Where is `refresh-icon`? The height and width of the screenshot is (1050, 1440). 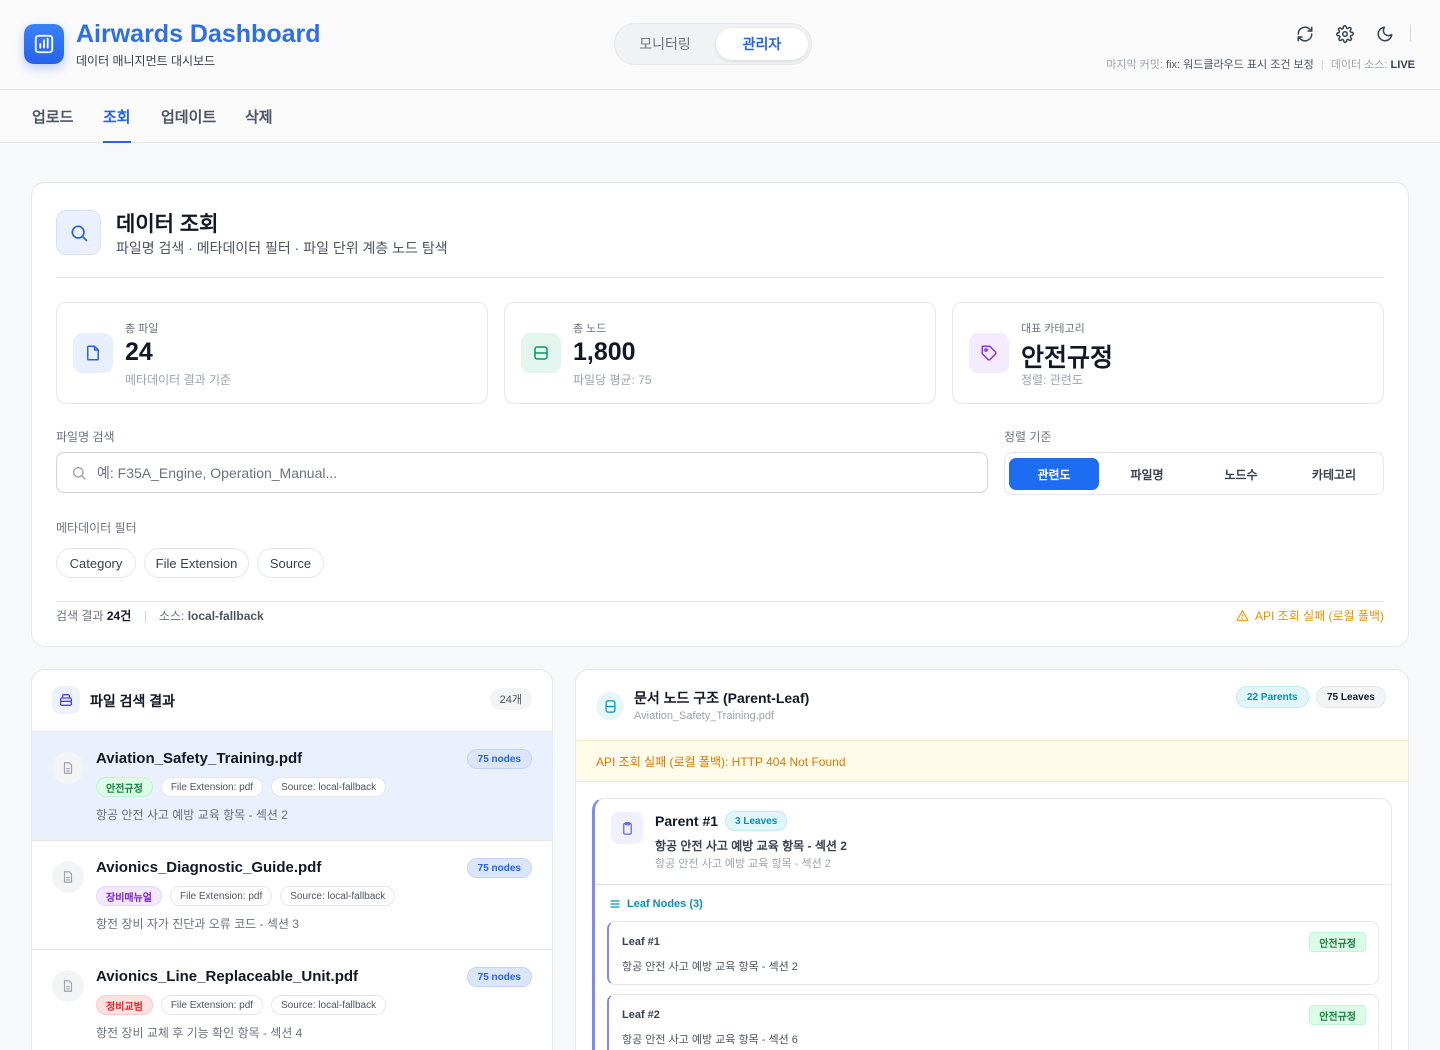
refresh-icon is located at coordinates (1305, 34).